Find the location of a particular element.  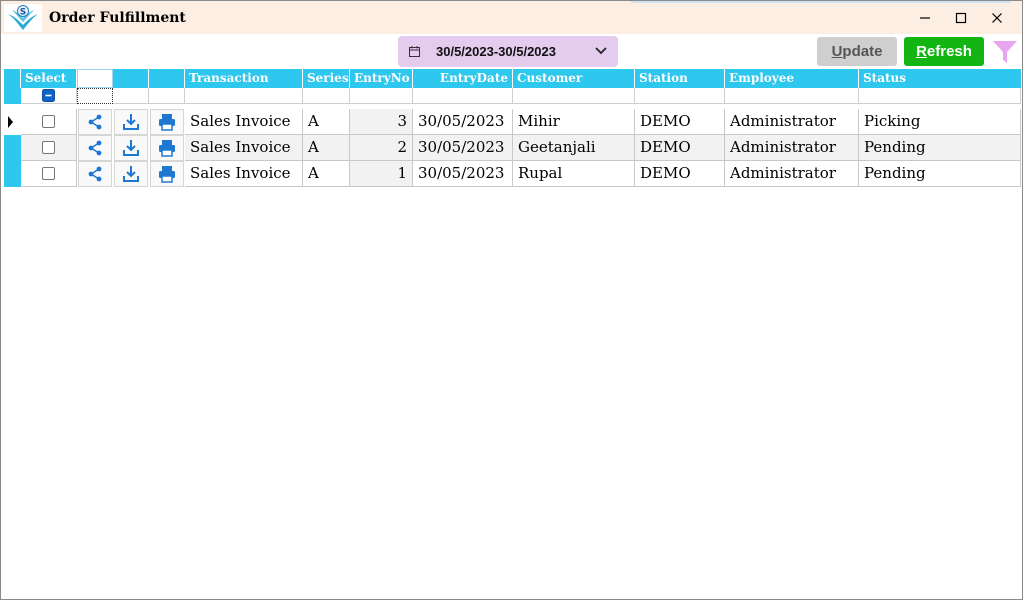

column-header-customer: Customer is located at coordinates (574, 78).